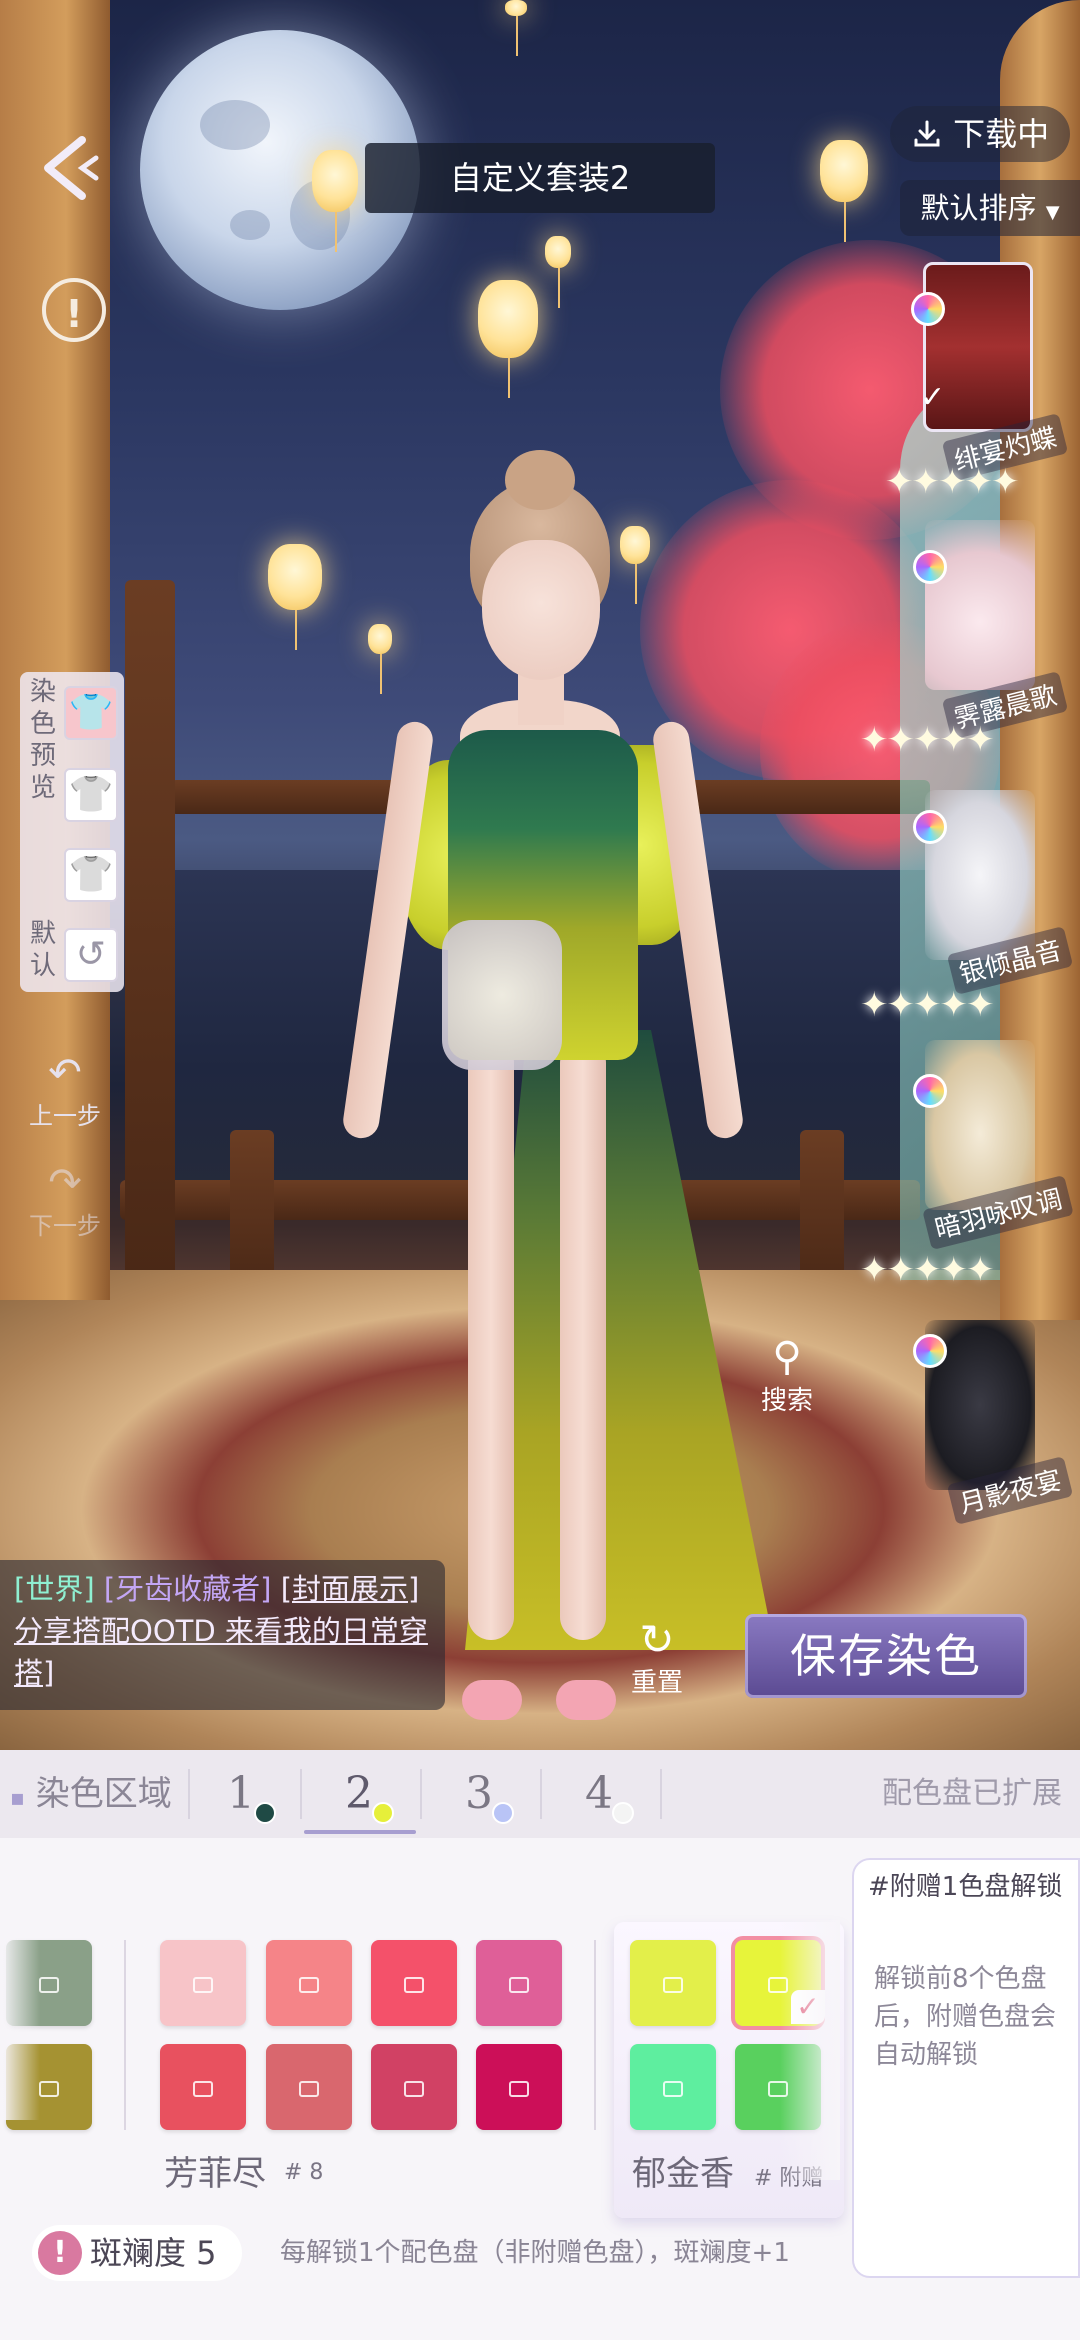 The width and height of the screenshot is (1080, 2340). What do you see at coordinates (91, 1796) in the screenshot?
I see `dye-region-title: ▪ 染色区域` at bounding box center [91, 1796].